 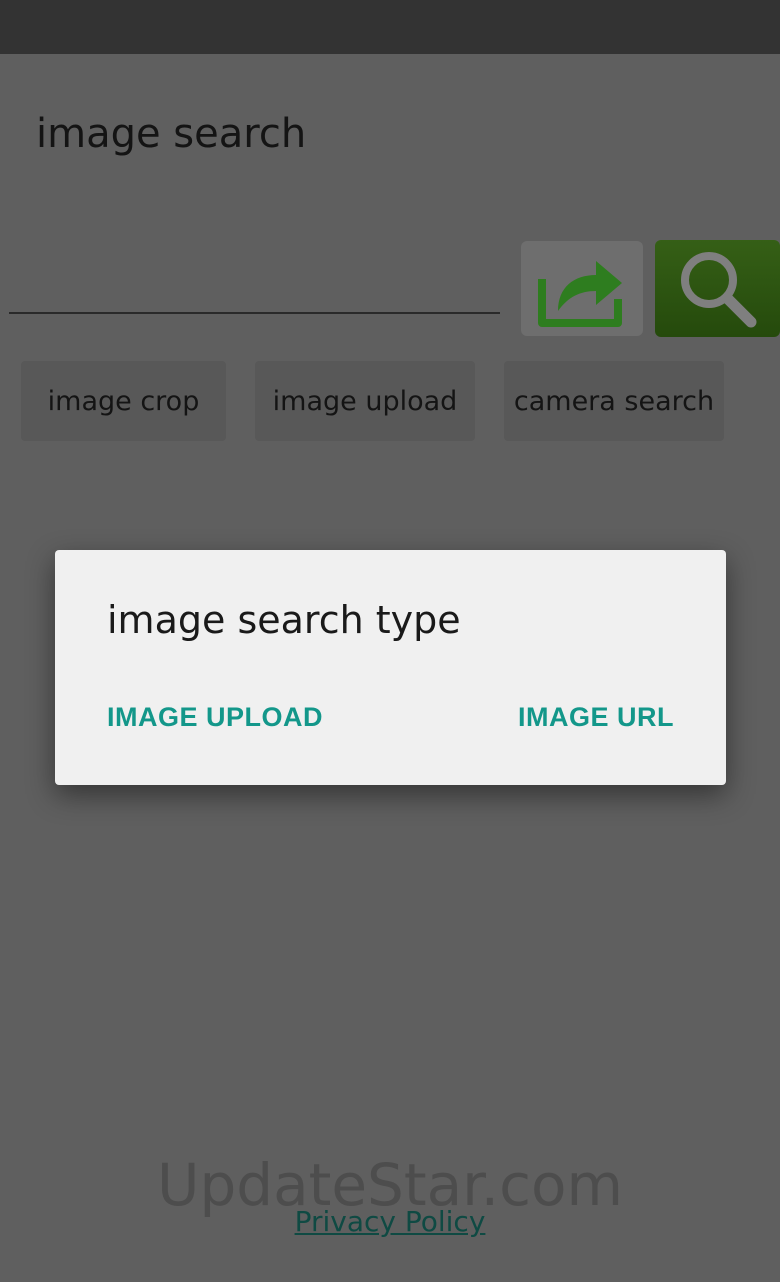 I want to click on image-crop-button: image crop, so click(x=123, y=401).